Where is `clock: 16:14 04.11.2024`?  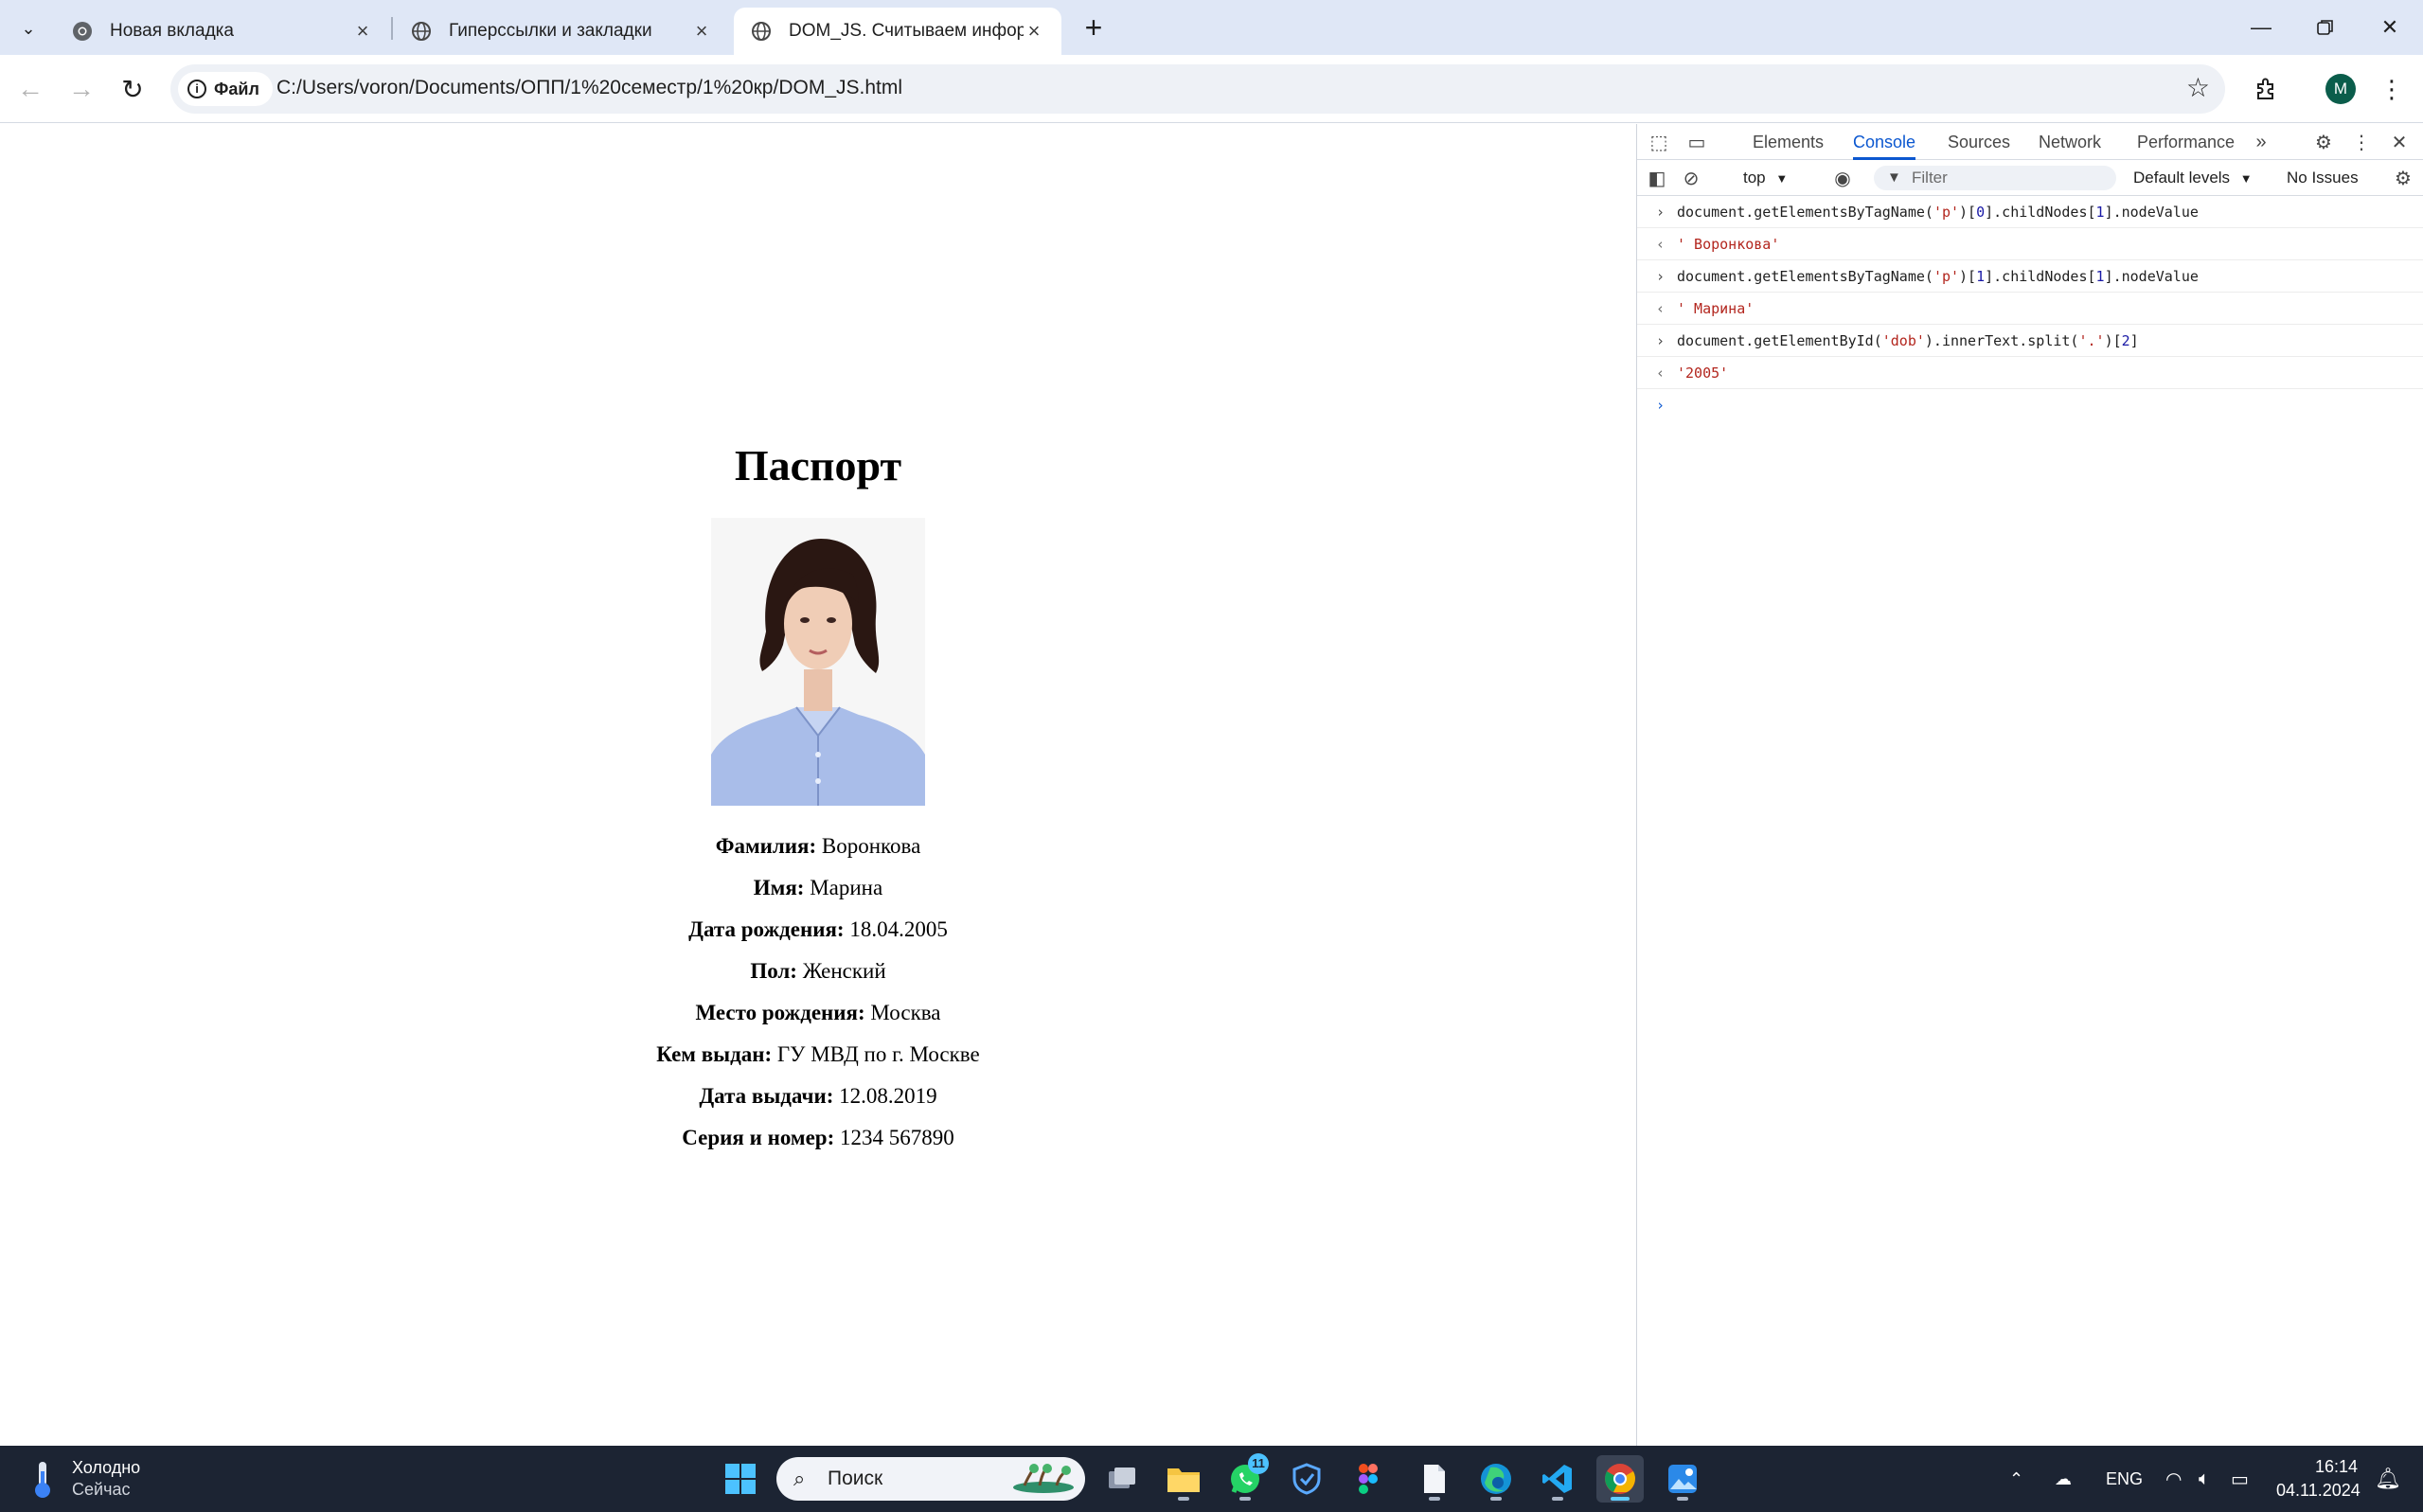
clock: 16:14 04.11.2024 is located at coordinates (2318, 1479).